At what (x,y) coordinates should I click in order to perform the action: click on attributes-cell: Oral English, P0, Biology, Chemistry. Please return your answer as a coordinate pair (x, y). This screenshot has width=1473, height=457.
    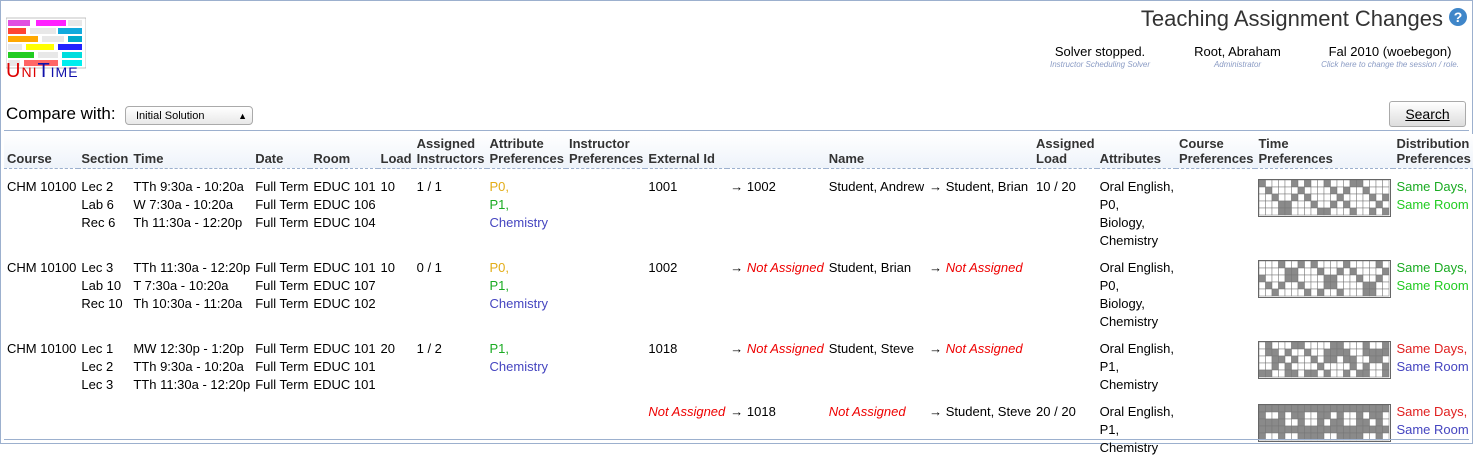
    Looking at the image, I should click on (1136, 210).